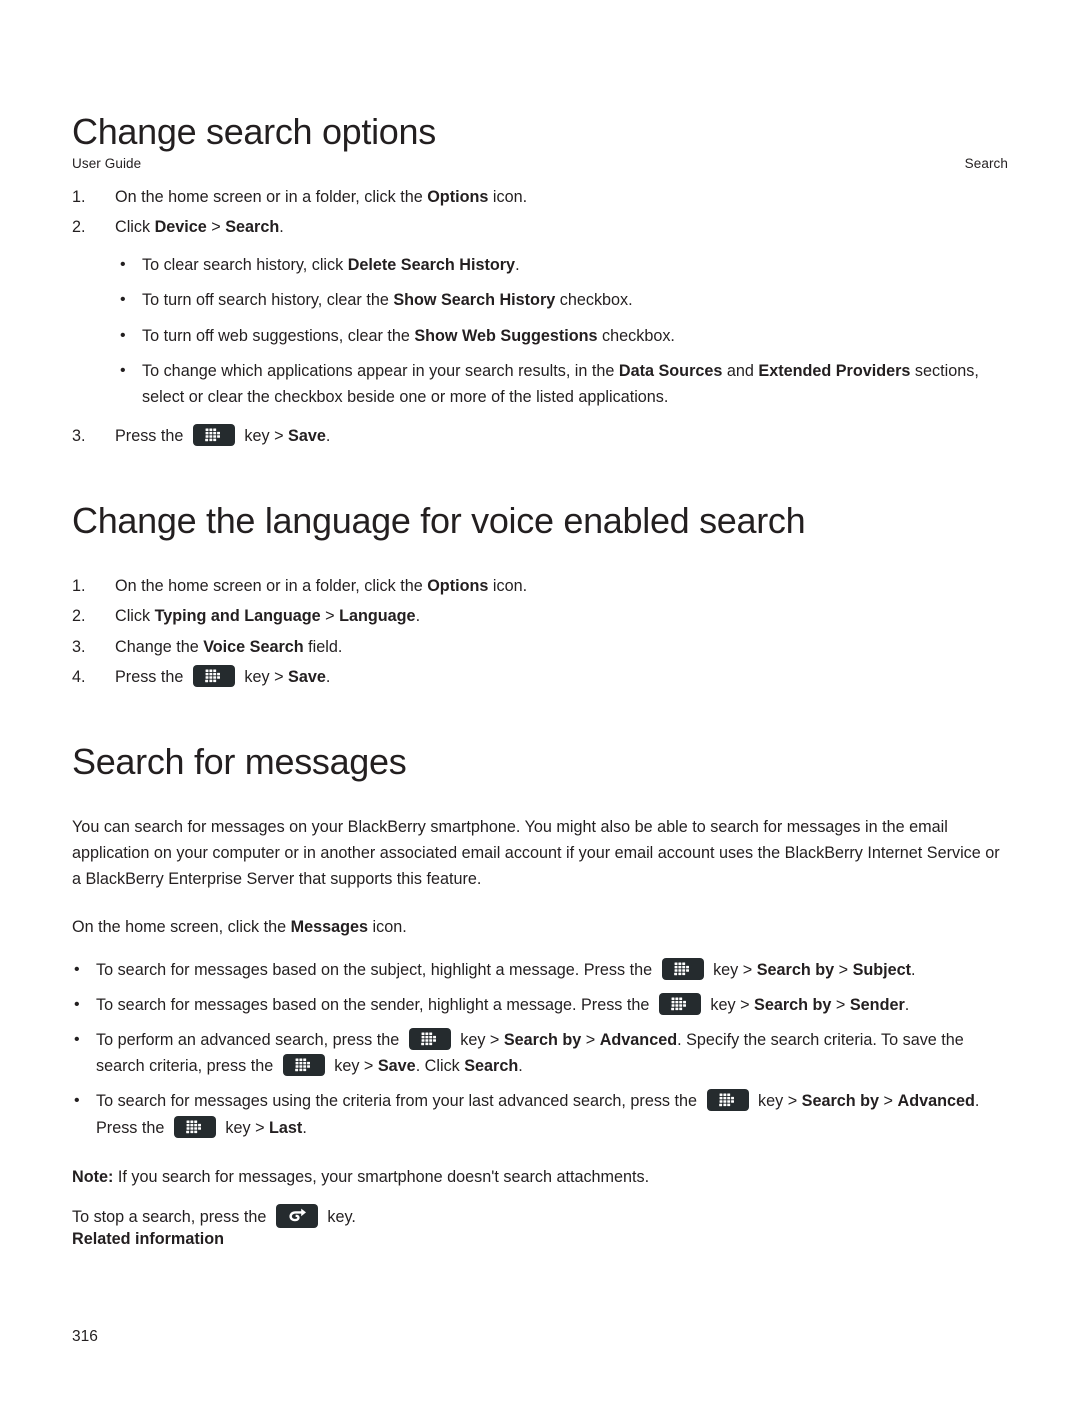 Image resolution: width=1080 pixels, height=1408 pixels. Describe the element at coordinates (159, 646) in the screenshot. I see `step-text: Change the` at that location.